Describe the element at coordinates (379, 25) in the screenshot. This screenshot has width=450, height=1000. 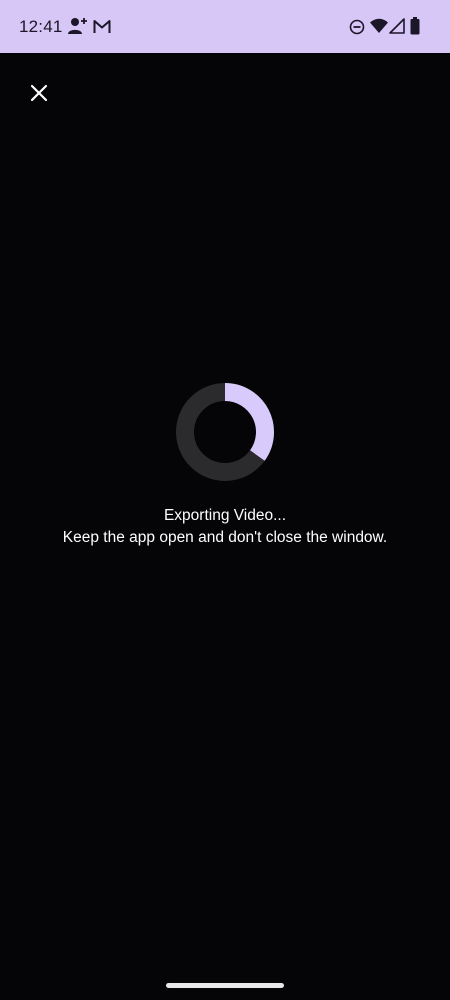
I see `wifi-icon` at that location.